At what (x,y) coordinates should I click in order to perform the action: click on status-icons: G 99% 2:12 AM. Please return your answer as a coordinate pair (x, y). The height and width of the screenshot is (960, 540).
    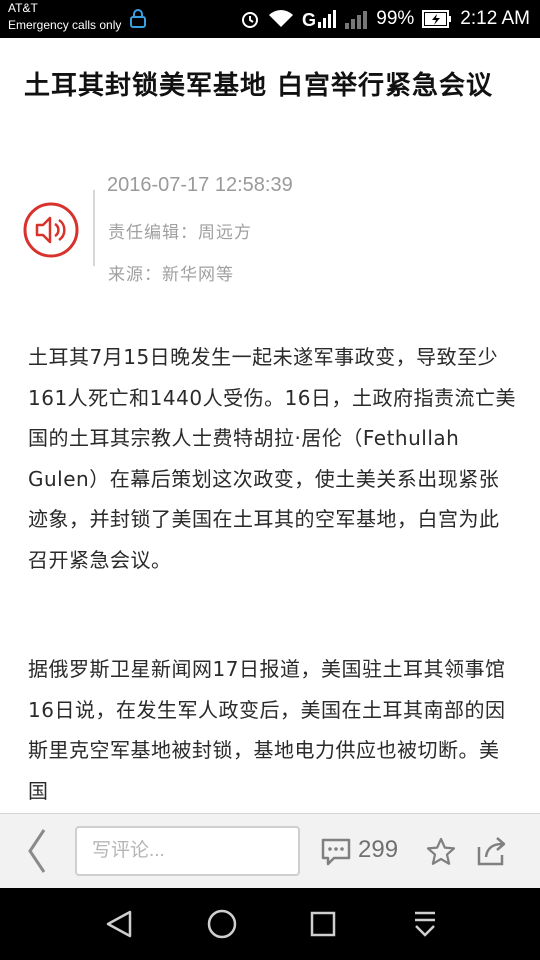
    Looking at the image, I should click on (385, 19).